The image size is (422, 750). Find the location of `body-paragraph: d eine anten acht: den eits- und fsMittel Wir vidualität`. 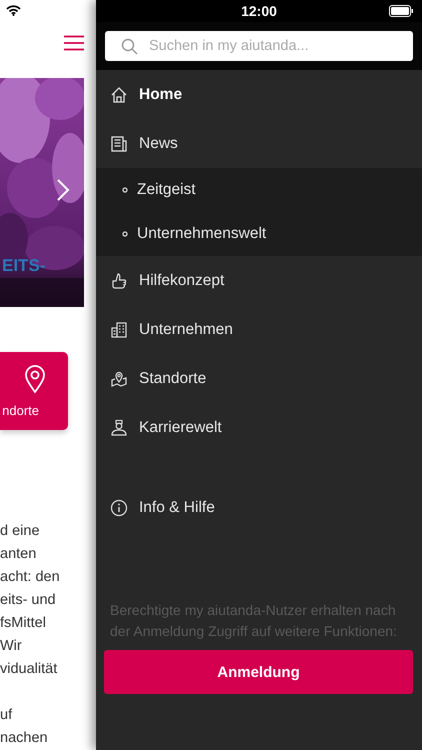

body-paragraph: d eine anten acht: den eits- und fsMittel Wir vidualität is located at coordinates (30, 600).